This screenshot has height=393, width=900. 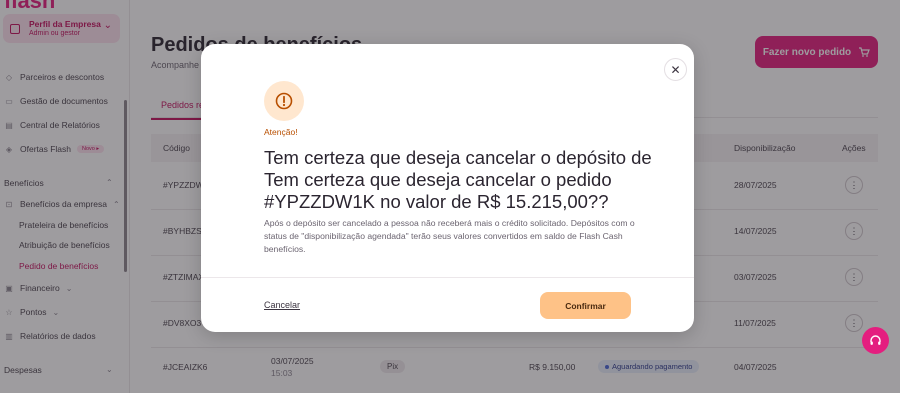 I want to click on modal-divider, so click(x=447, y=277).